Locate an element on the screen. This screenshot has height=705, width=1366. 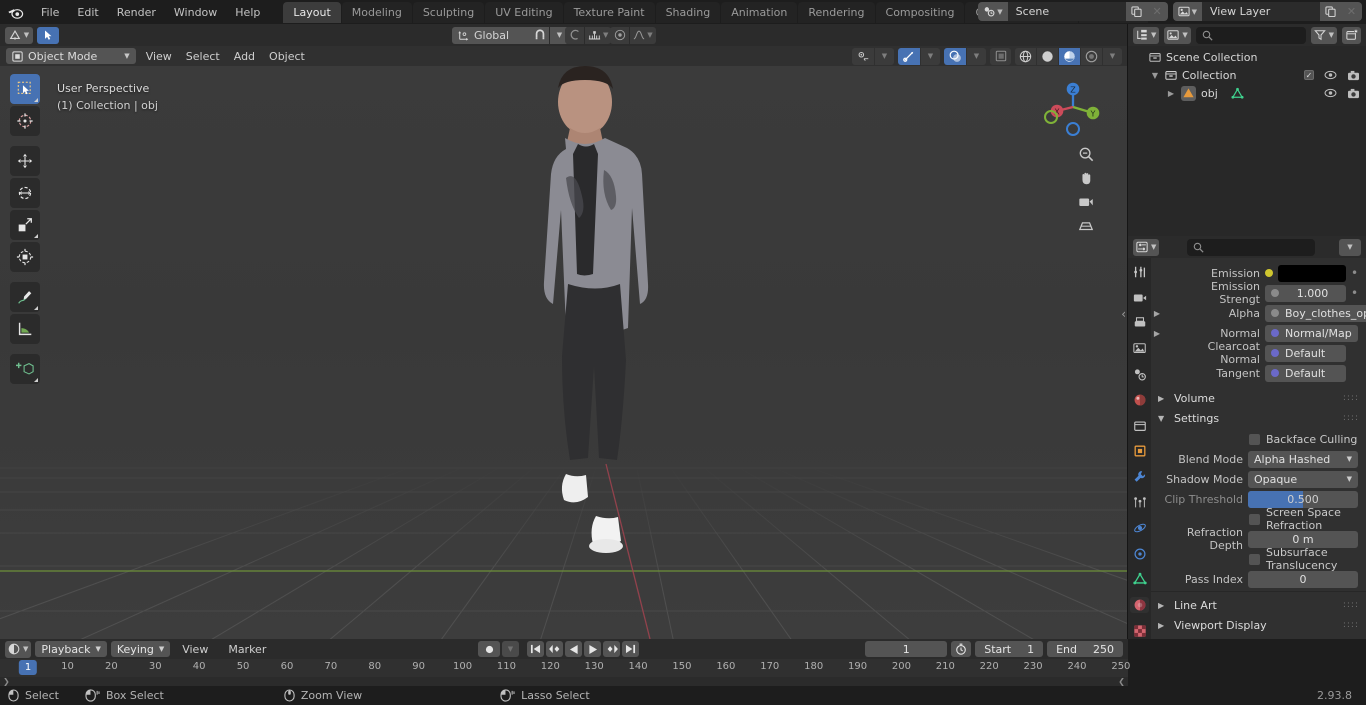
workspace-tab-animation: Animation is located at coordinates (759, 12).